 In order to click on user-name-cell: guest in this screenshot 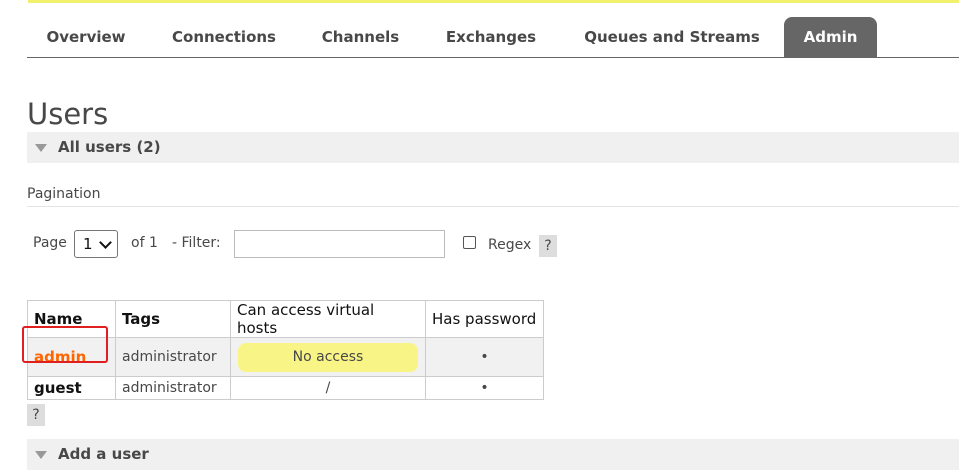, I will do `click(71, 388)`.